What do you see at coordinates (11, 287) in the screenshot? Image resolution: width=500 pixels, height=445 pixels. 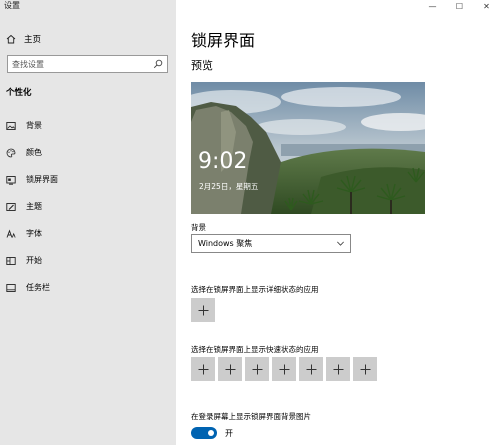 I see `taskbar-icon` at bounding box center [11, 287].